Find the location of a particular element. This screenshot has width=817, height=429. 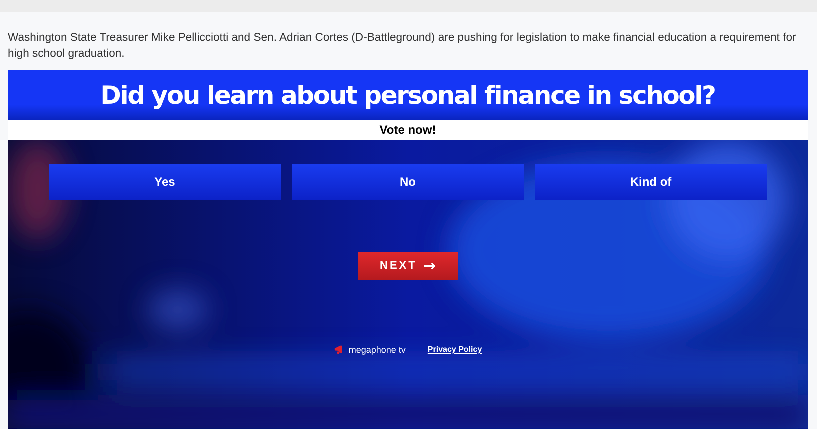

article-caption: Washington State Treasurer Mike Pellicciotti and Sen. Adrian Cortes (D-Battleground) are pushing for legislation to make financial education a requirement for high school graduation. is located at coordinates (403, 46).